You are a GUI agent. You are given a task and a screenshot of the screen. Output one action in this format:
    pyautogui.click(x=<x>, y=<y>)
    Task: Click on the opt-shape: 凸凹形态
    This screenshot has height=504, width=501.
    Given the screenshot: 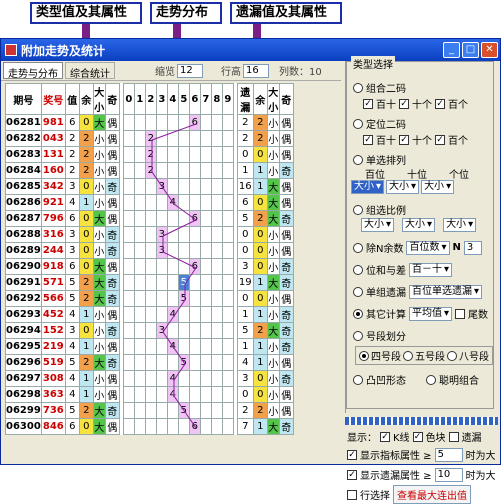 What is the action you would take?
    pyautogui.click(x=379, y=379)
    